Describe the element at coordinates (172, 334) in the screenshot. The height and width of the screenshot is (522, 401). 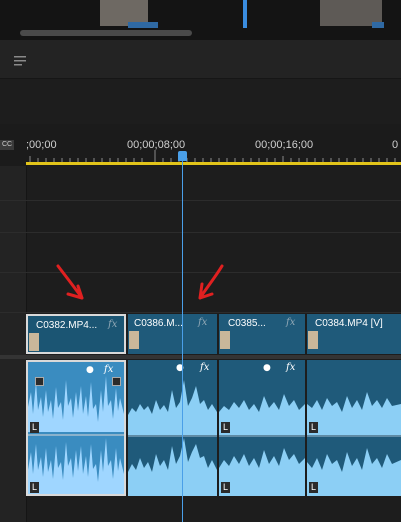
I see `video-clip: C0386.M... fx` at that location.